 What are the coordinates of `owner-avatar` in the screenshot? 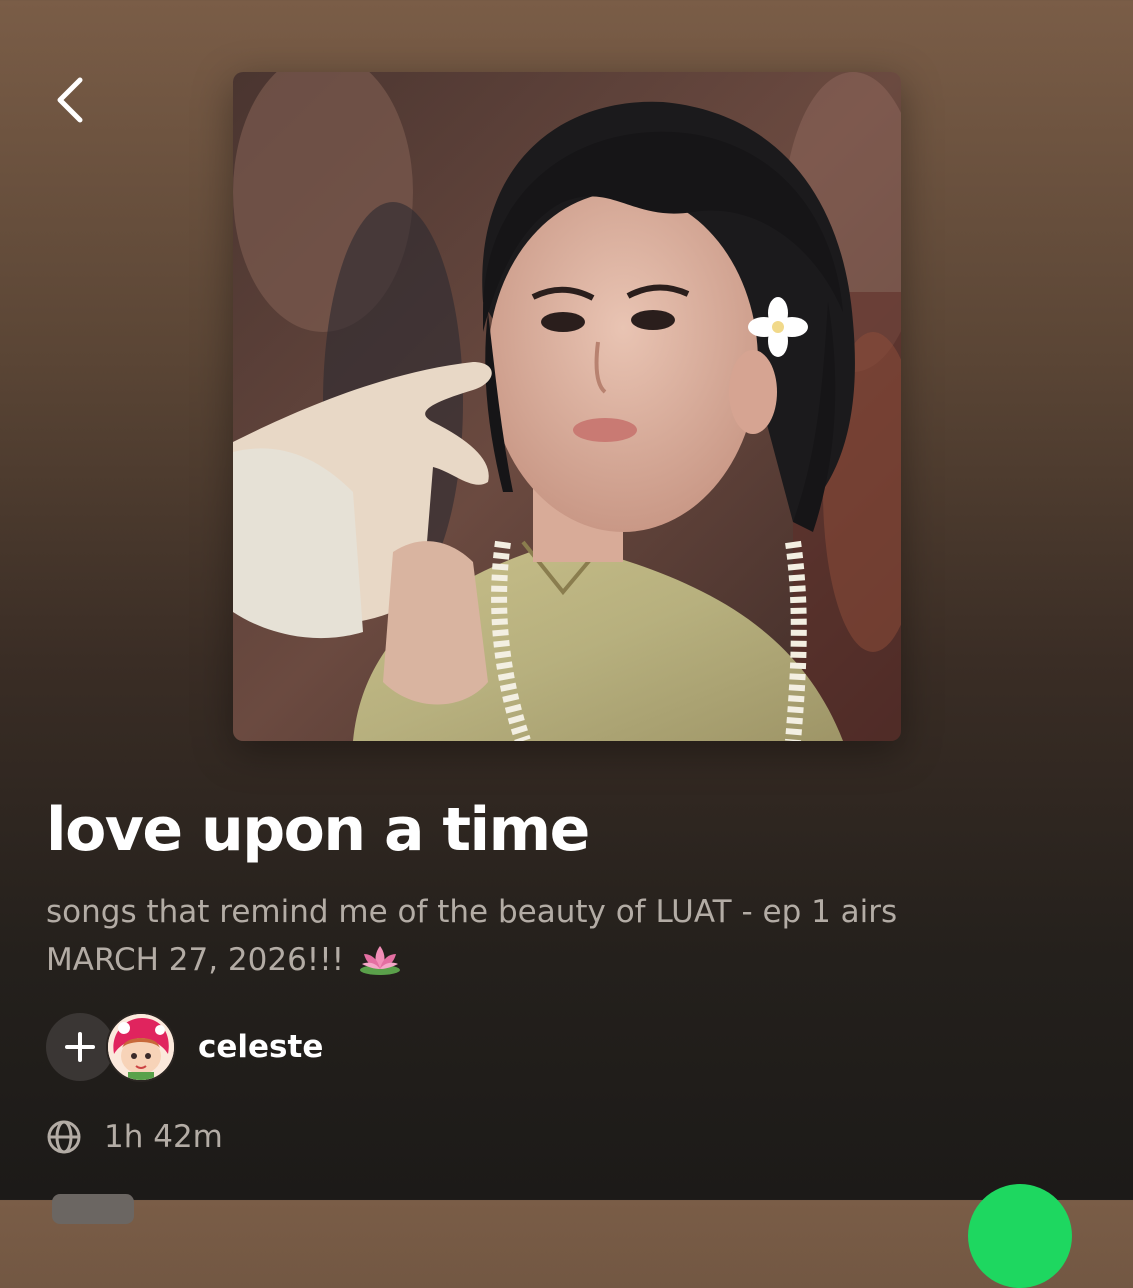 It's located at (141, 1047).